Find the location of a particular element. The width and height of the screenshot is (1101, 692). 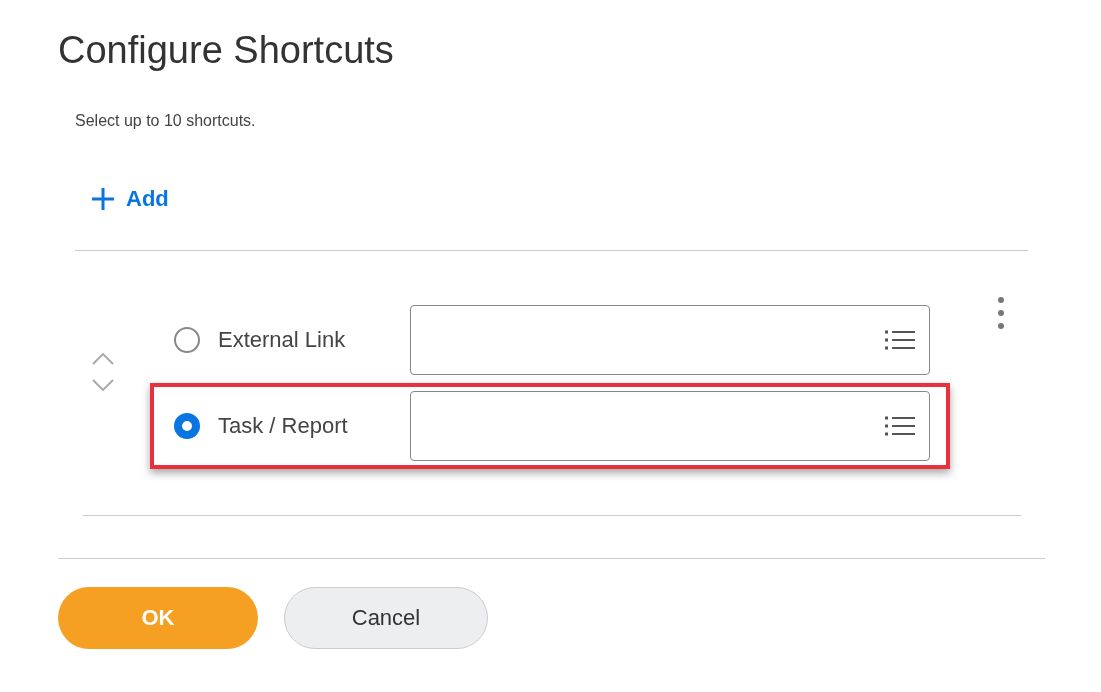

plus-icon is located at coordinates (103, 199).